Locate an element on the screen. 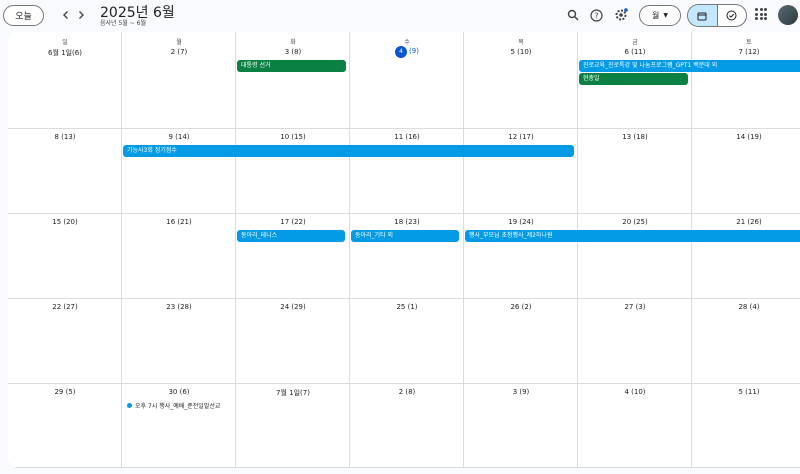 The height and width of the screenshot is (474, 800). event-worship: 오후 7시 행사_예배_준전일말선교 is located at coordinates (173, 405).